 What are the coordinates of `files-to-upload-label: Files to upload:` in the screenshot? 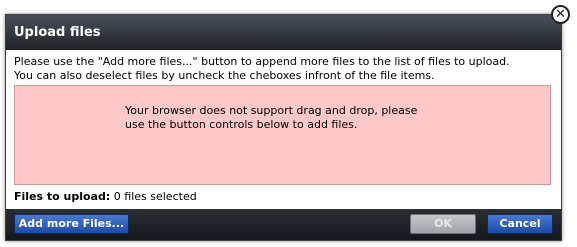 It's located at (62, 196).